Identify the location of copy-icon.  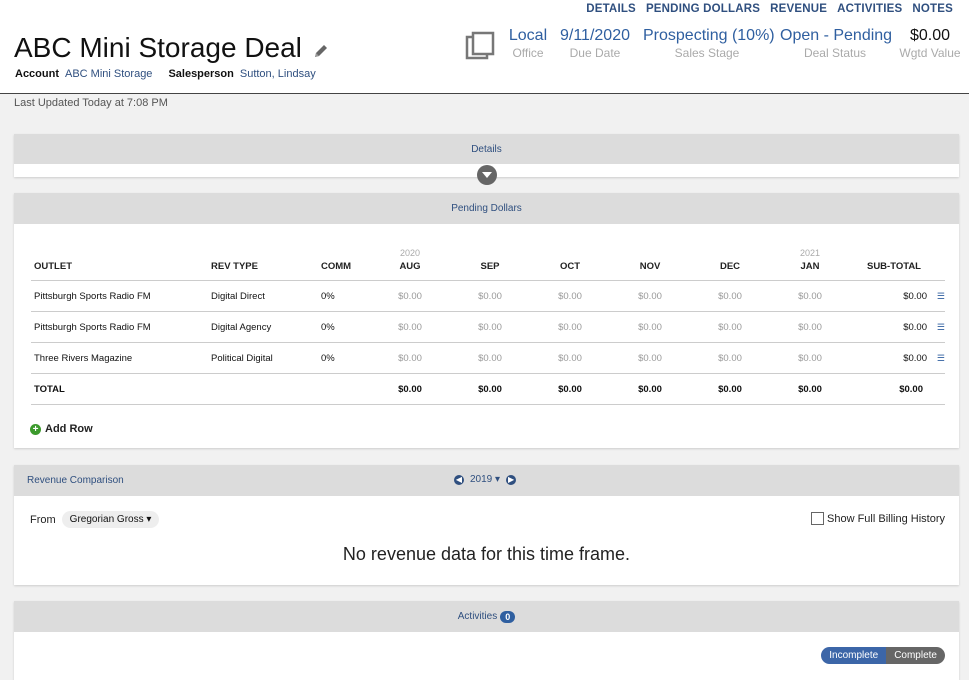
(480, 46).